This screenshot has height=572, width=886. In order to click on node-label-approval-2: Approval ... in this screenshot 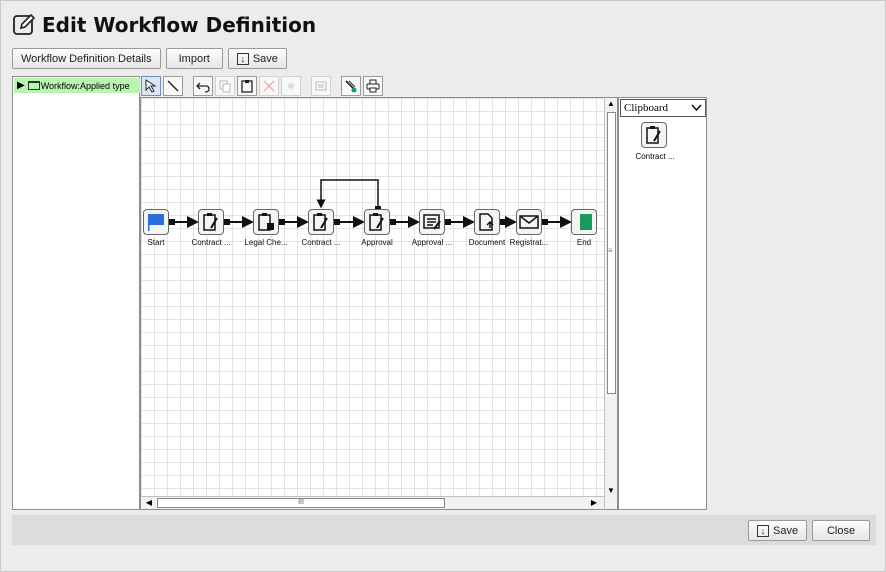, I will do `click(432, 242)`.